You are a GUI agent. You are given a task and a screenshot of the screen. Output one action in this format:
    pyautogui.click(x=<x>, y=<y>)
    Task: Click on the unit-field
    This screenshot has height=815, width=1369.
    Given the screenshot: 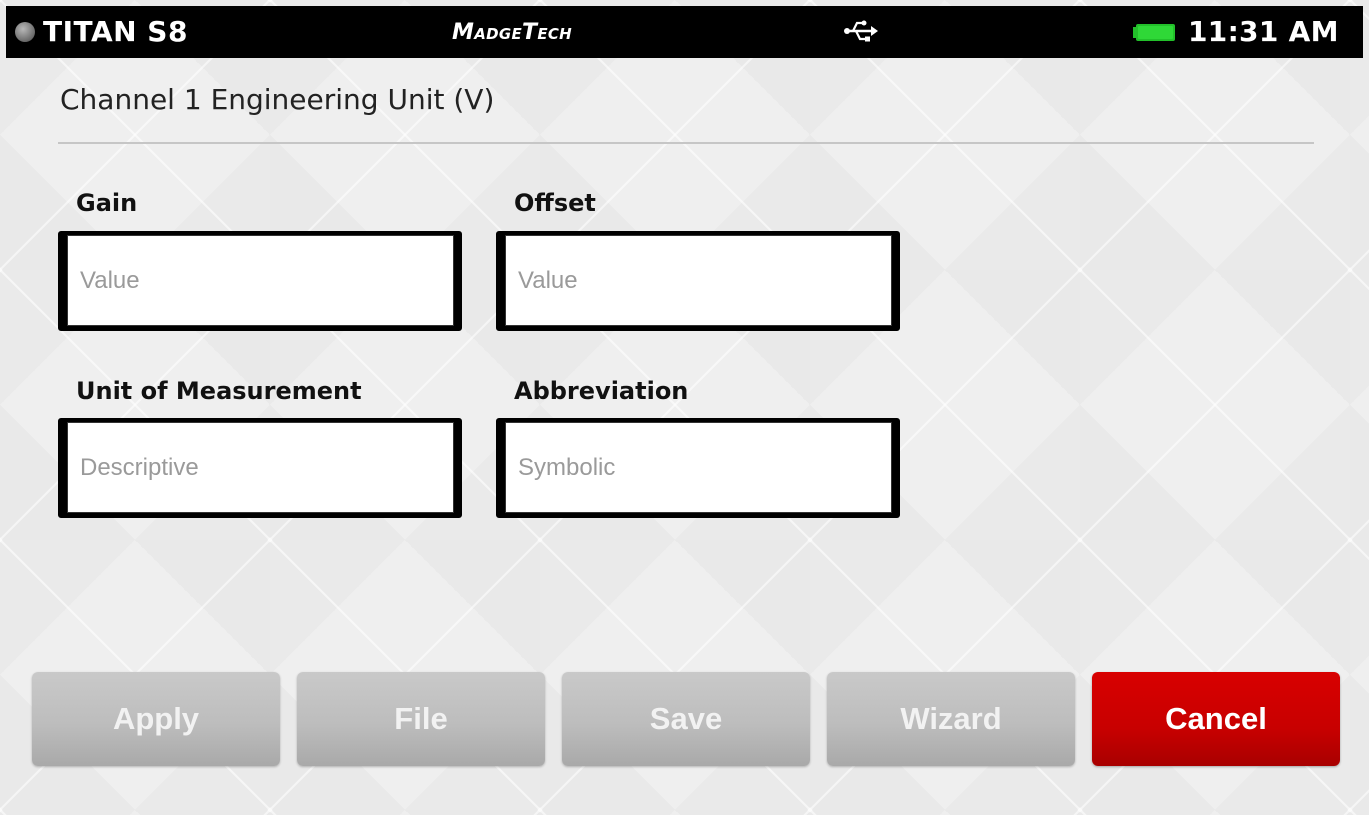 What is the action you would take?
    pyautogui.click(x=260, y=468)
    